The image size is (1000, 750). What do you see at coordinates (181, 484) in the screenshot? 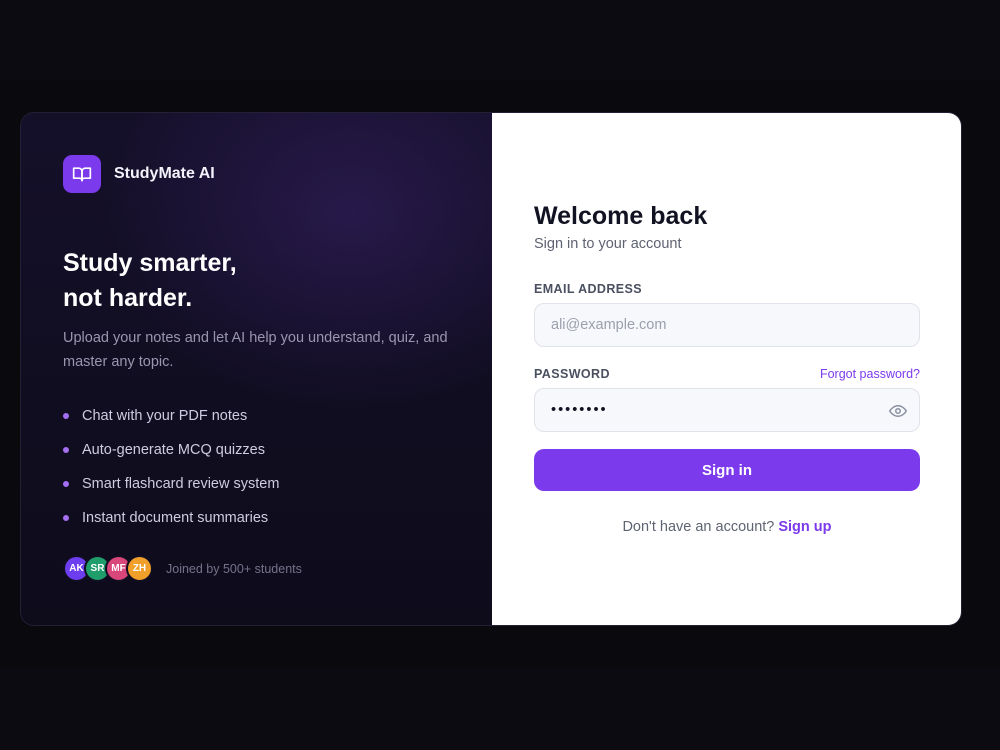
I see `feature-label: Smart flashcard review system` at bounding box center [181, 484].